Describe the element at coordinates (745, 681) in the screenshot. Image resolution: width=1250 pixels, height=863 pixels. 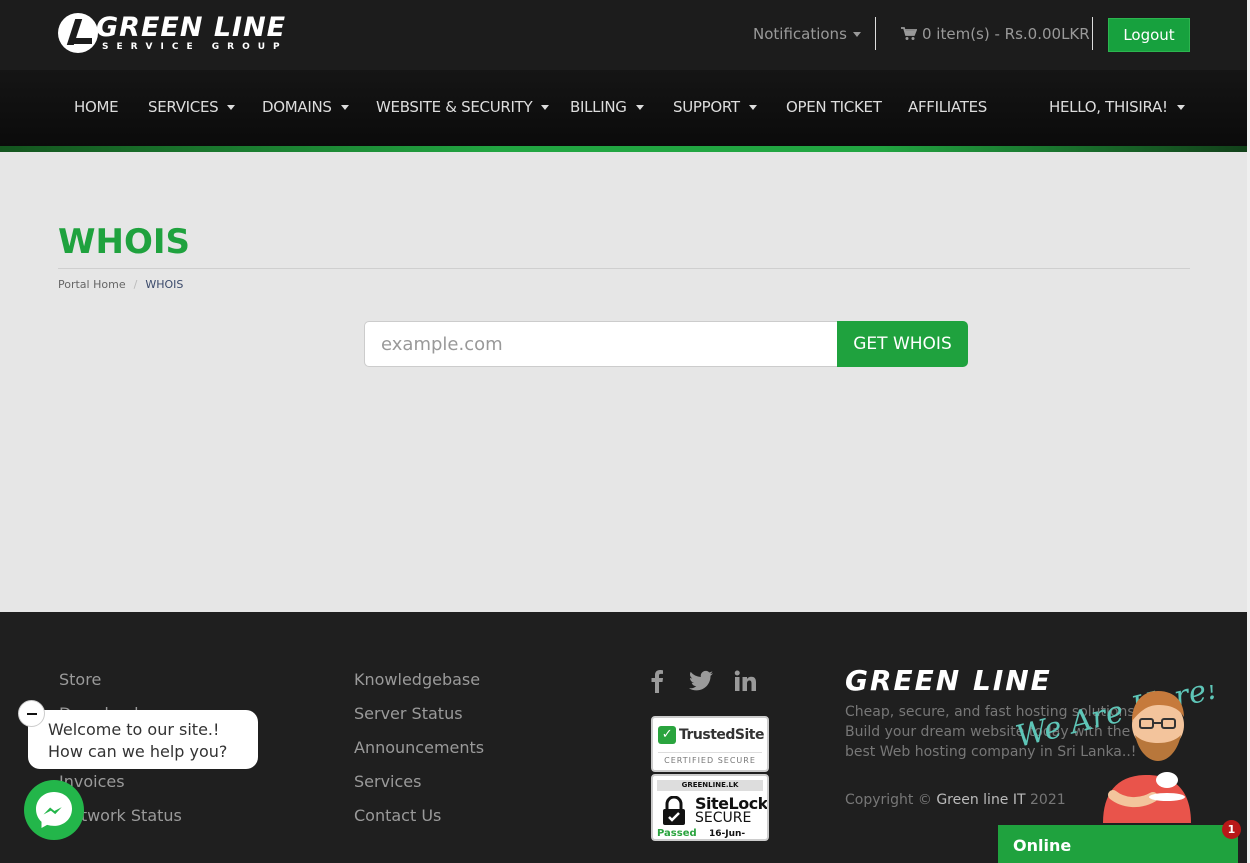
I see `linkedin-icon` at that location.